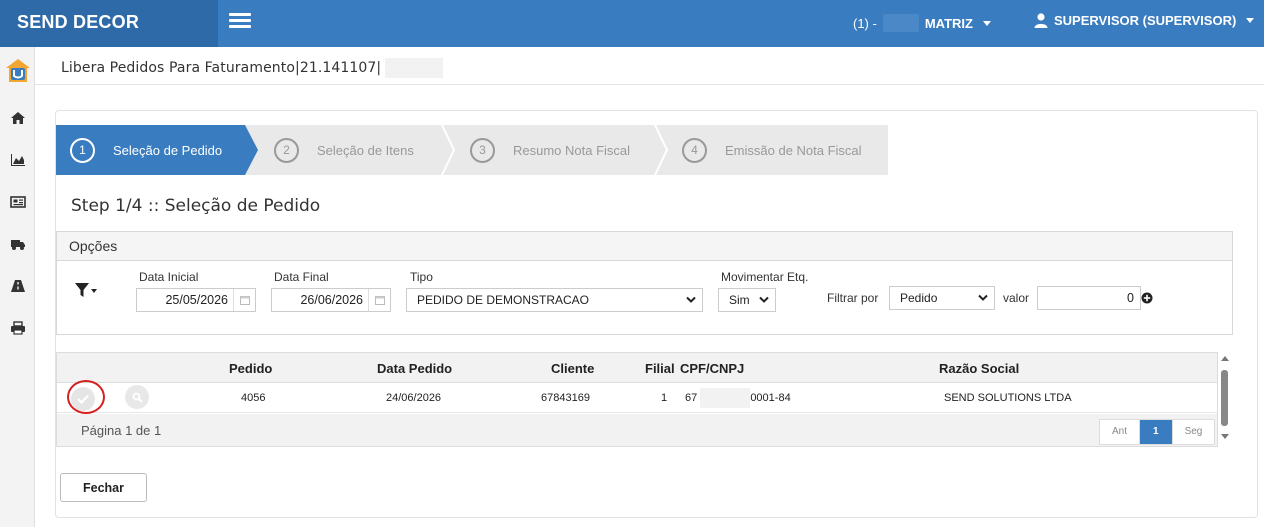  Describe the element at coordinates (770, 397) in the screenshot. I see `cpf-suffix: 0001-84` at that location.